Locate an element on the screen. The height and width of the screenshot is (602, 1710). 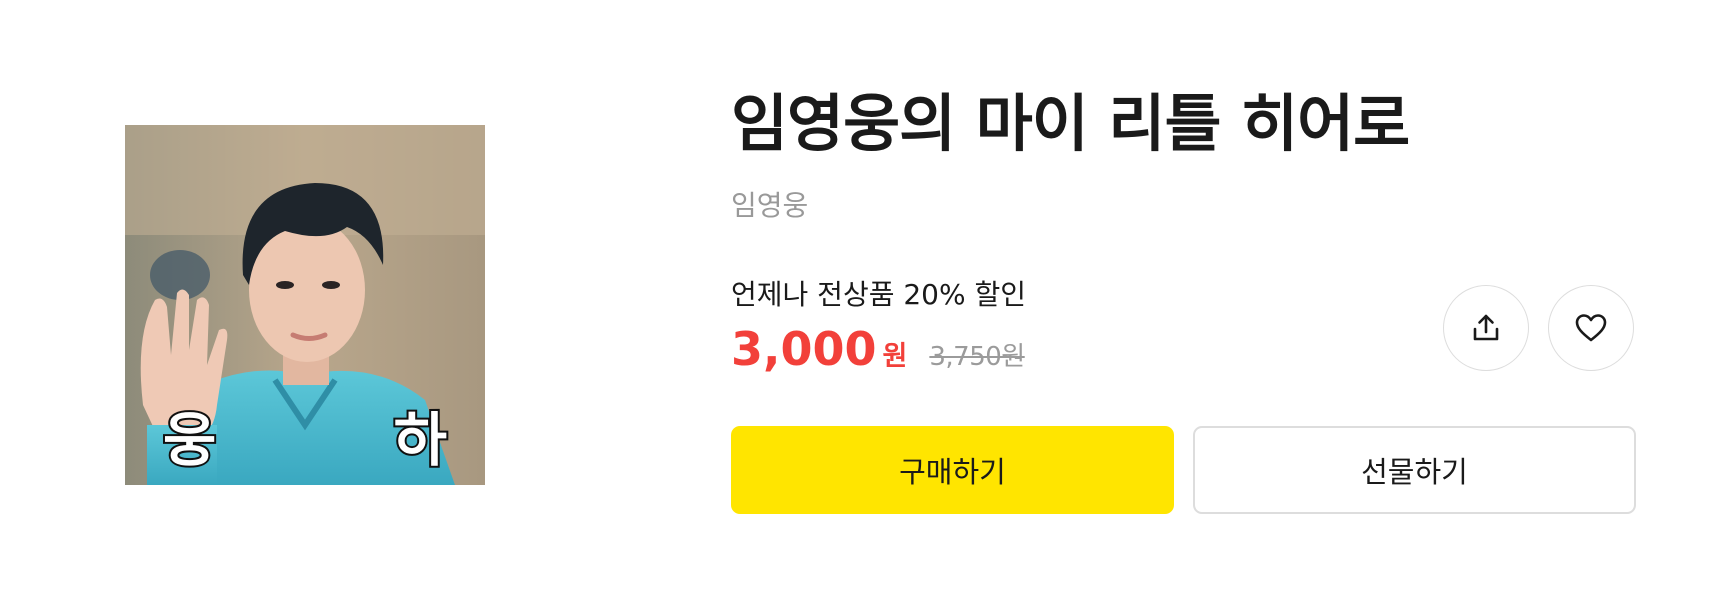
share-icon is located at coordinates (1486, 327).